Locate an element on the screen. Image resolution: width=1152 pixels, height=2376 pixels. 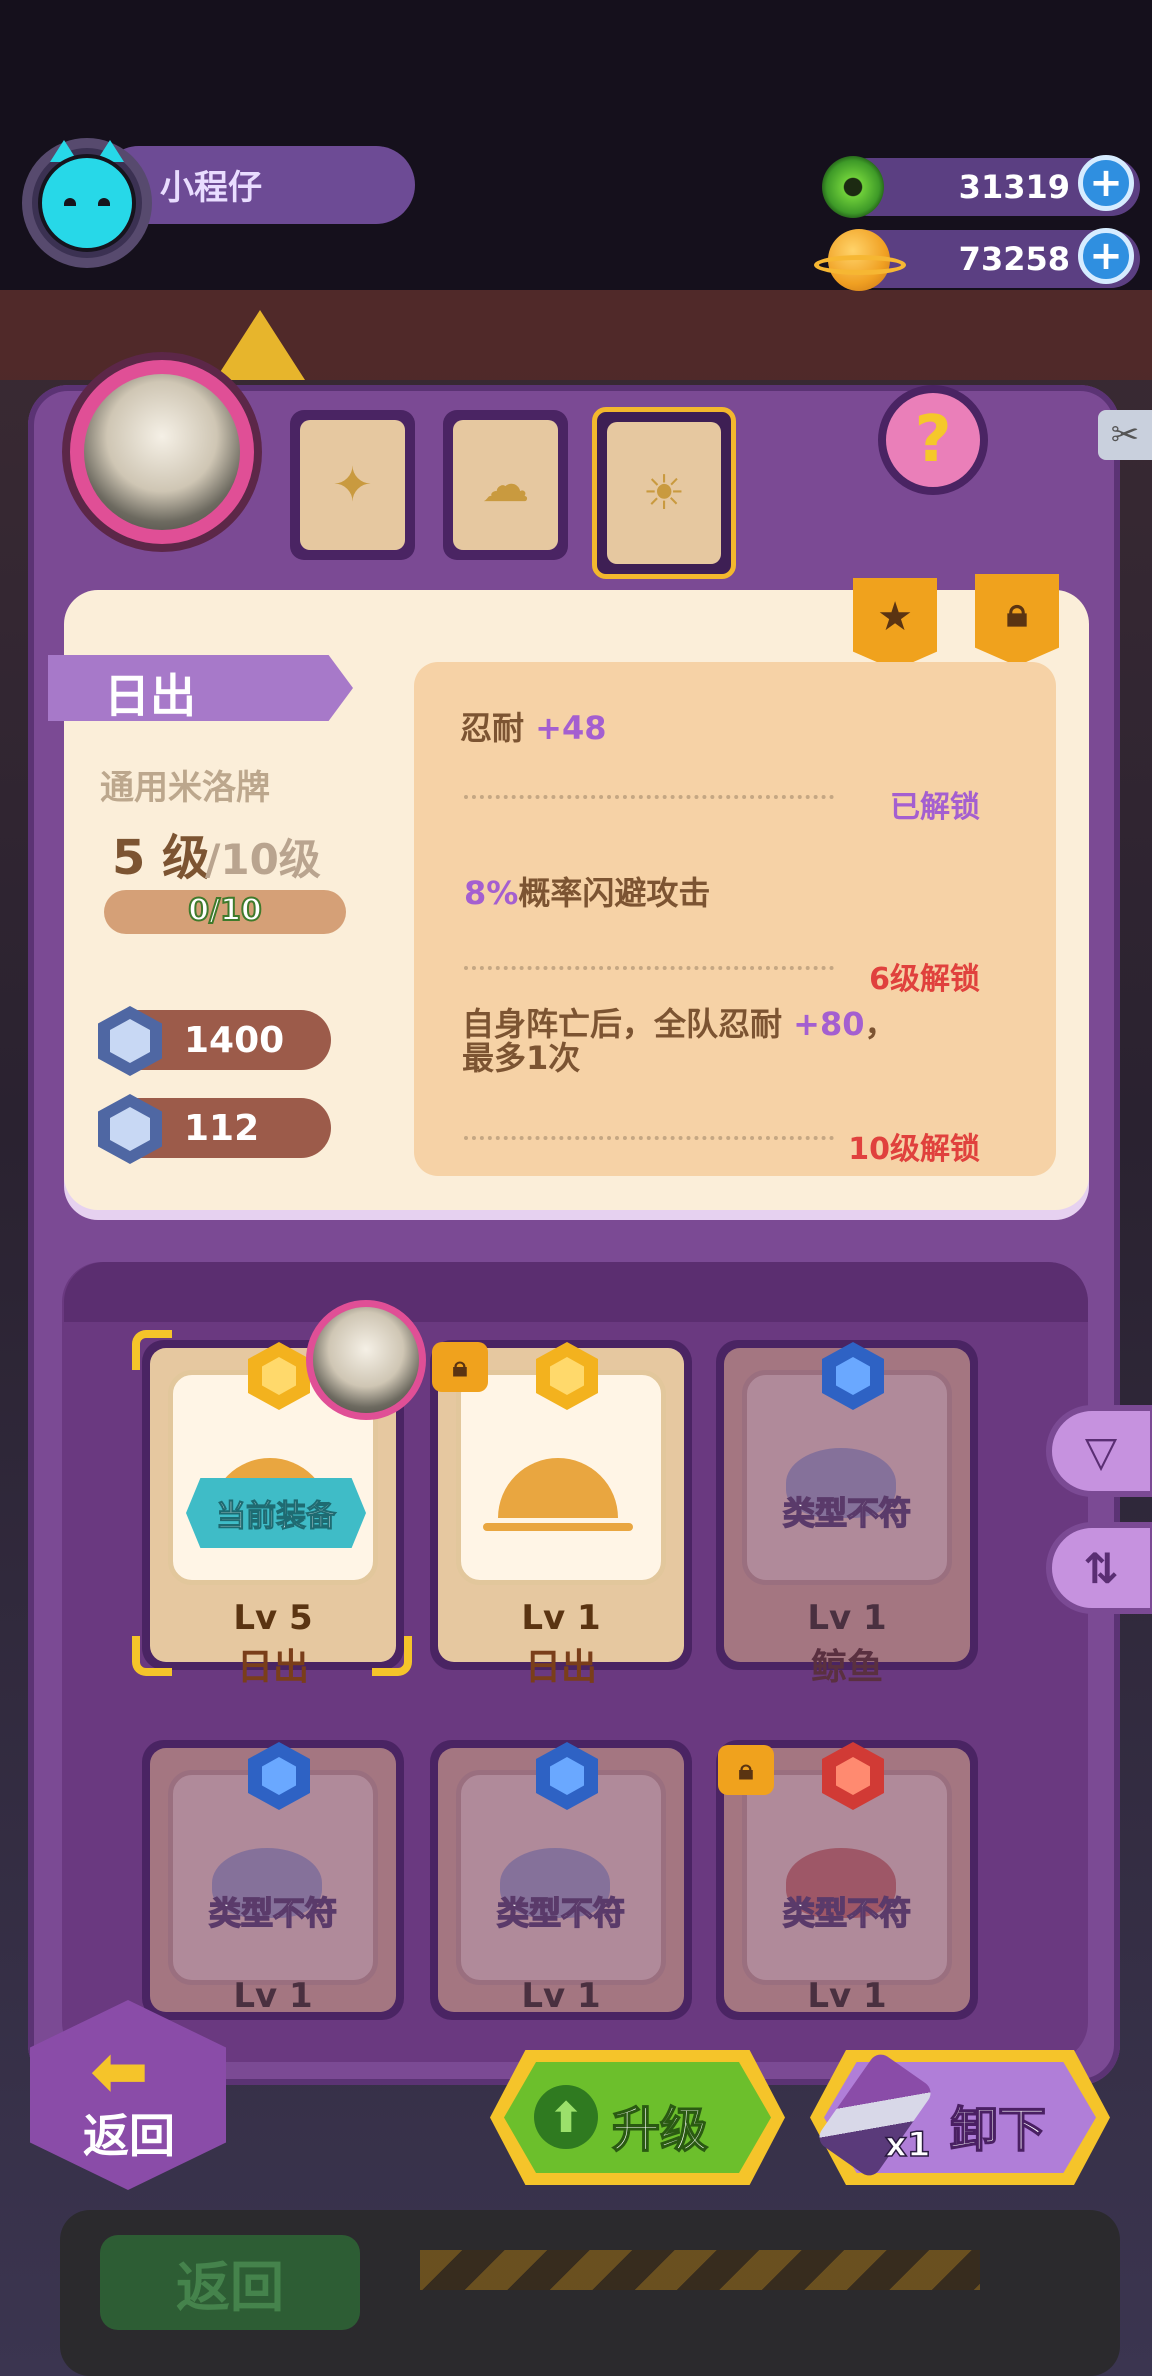
avatar is located at coordinates (87, 203).